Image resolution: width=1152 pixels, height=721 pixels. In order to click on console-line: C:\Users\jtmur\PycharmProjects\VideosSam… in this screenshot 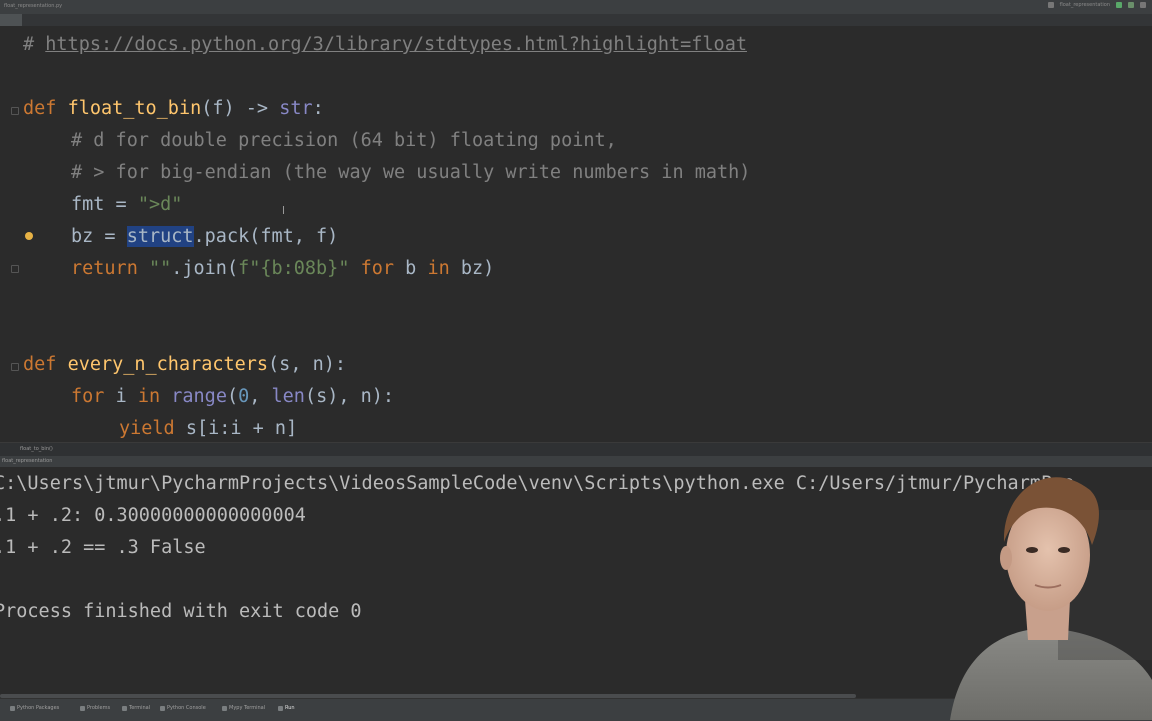, I will do `click(537, 483)`.